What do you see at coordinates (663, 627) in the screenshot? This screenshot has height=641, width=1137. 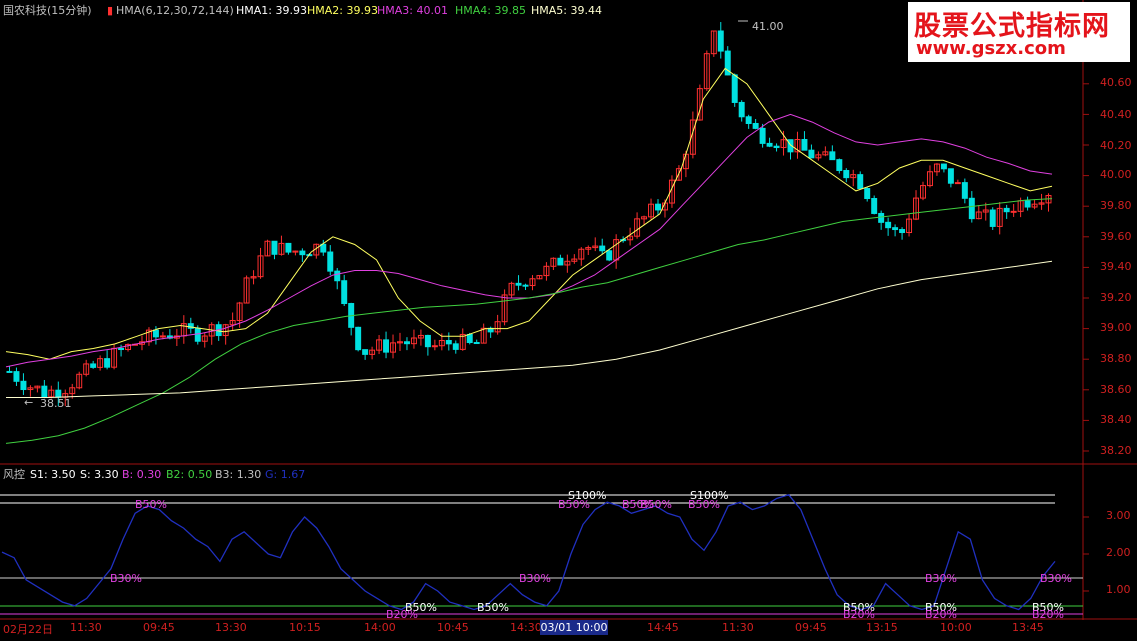 I see `time-tick: 14:45` at bounding box center [663, 627].